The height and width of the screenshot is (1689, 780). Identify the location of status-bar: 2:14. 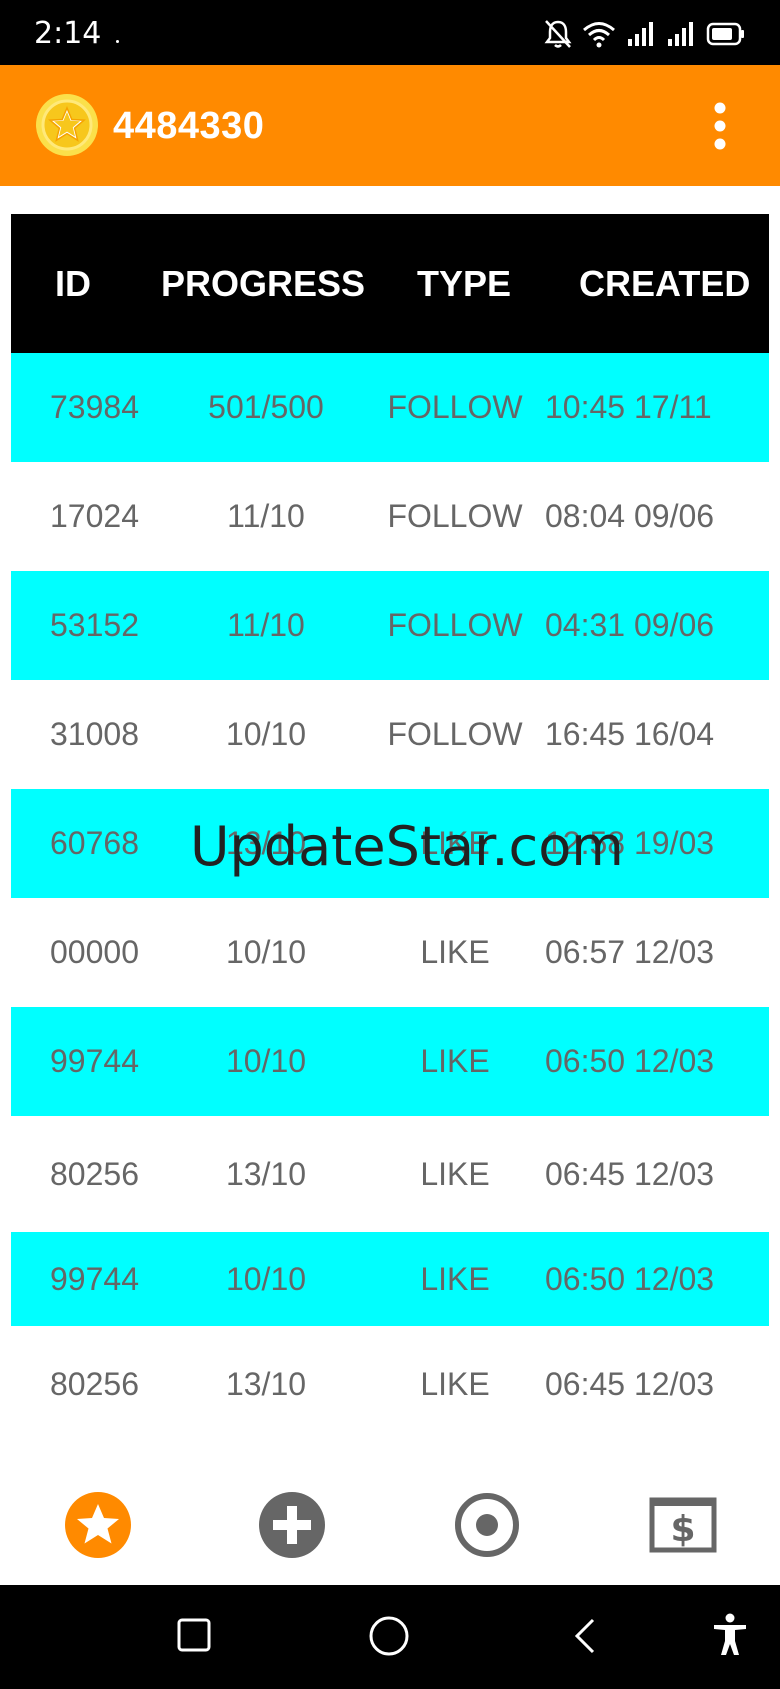
(390, 32).